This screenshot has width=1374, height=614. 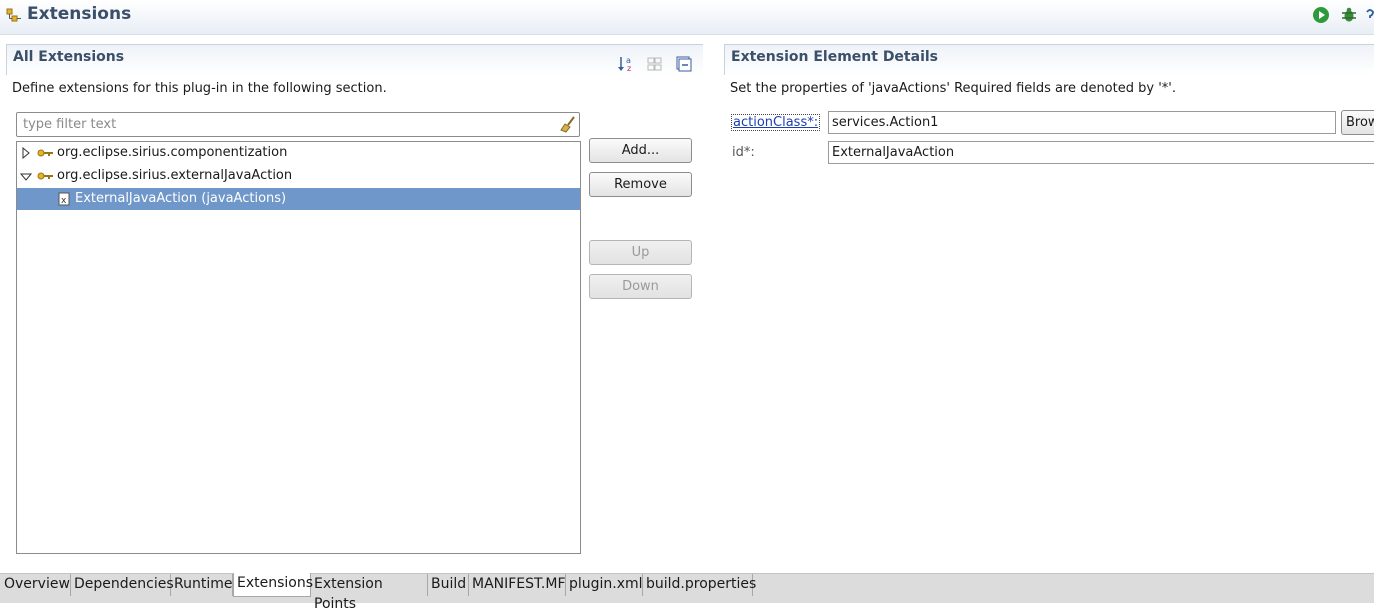 I want to click on down-button: Down, so click(x=640, y=286).